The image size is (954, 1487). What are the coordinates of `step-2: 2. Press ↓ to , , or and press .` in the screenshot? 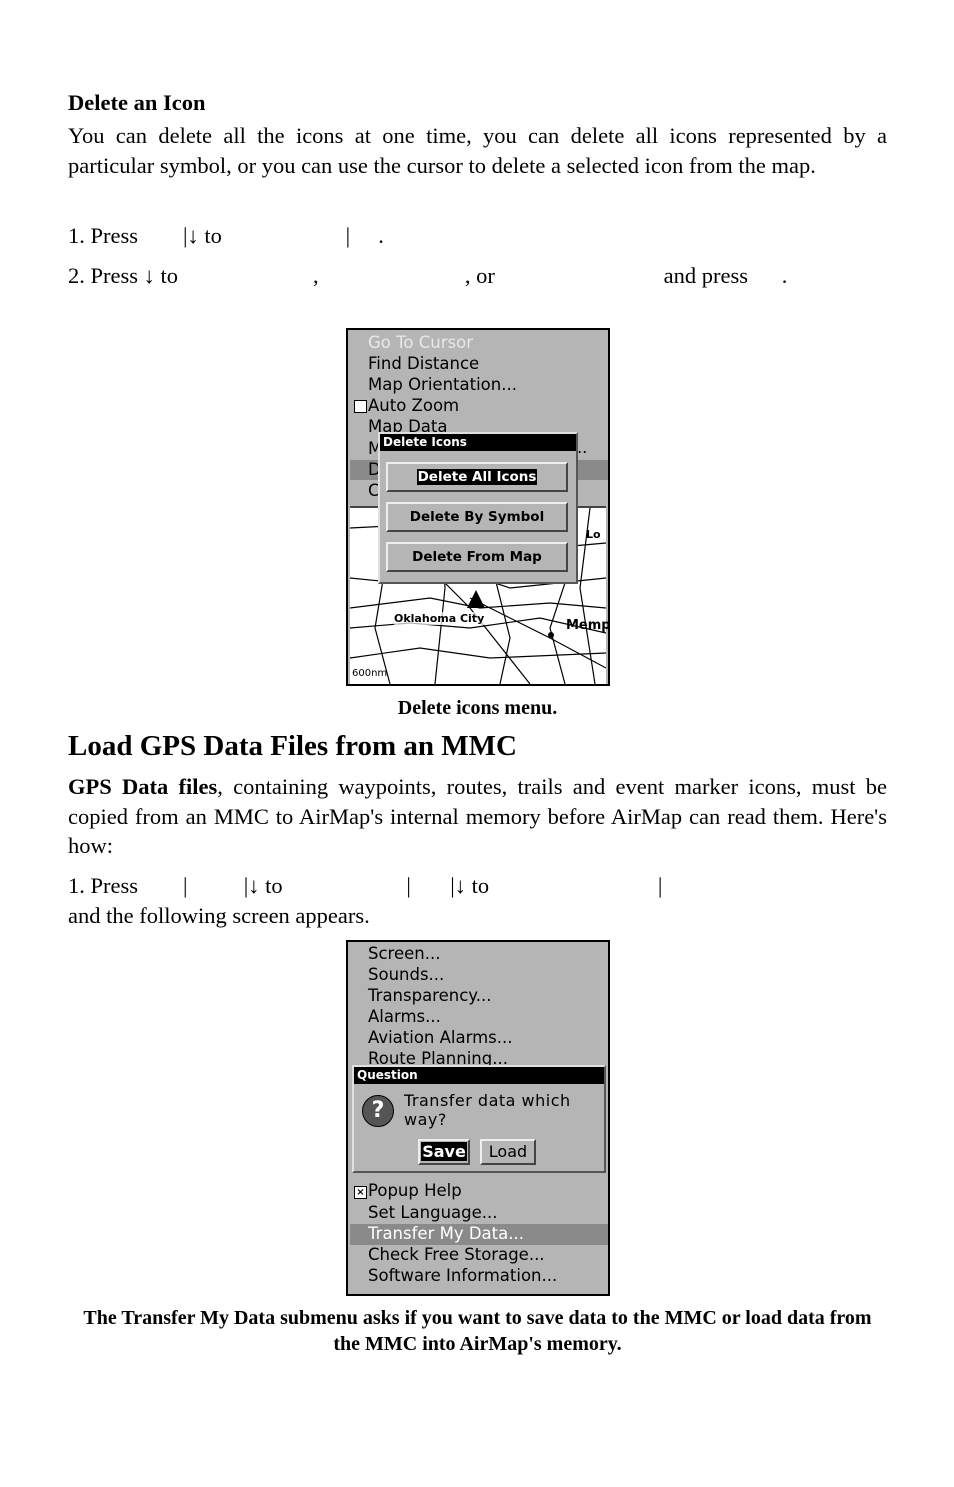 It's located at (428, 275).